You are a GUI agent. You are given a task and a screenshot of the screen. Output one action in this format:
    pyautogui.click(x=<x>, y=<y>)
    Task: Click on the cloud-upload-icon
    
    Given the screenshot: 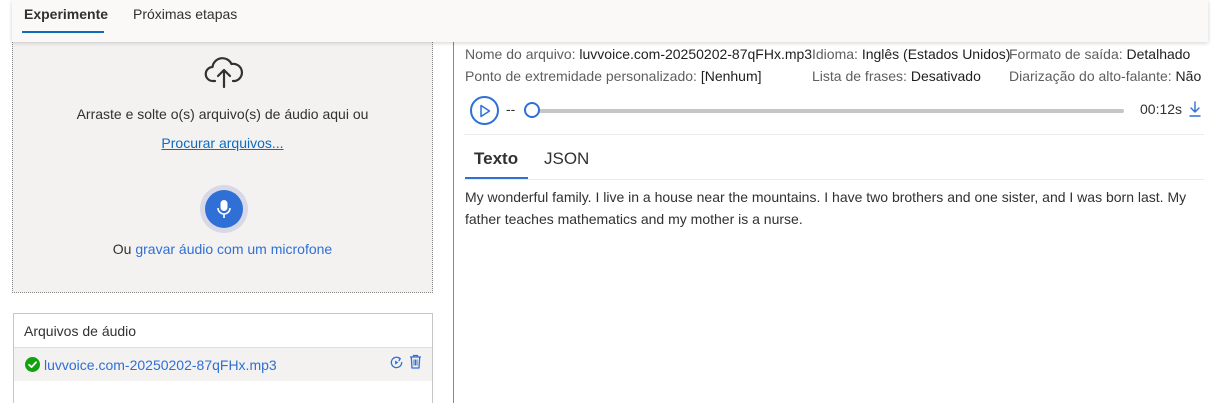 What is the action you would take?
    pyautogui.click(x=224, y=73)
    